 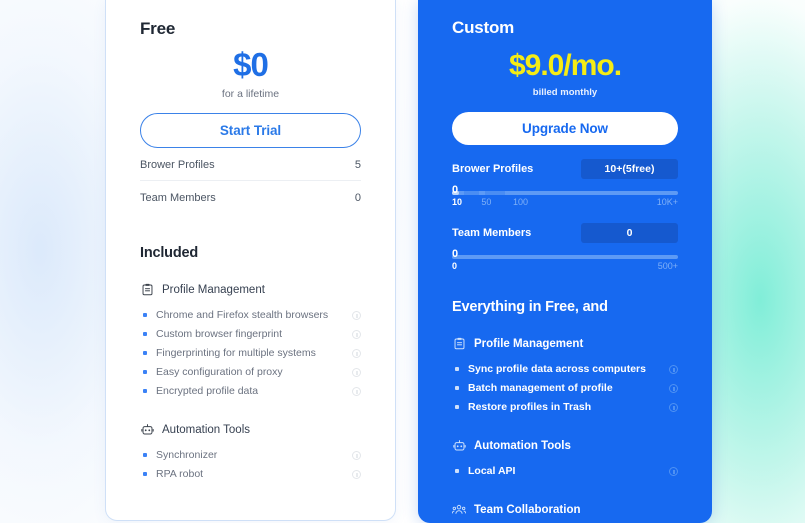 What do you see at coordinates (177, 164) in the screenshot?
I see `spec-label: Brower Profiles` at bounding box center [177, 164].